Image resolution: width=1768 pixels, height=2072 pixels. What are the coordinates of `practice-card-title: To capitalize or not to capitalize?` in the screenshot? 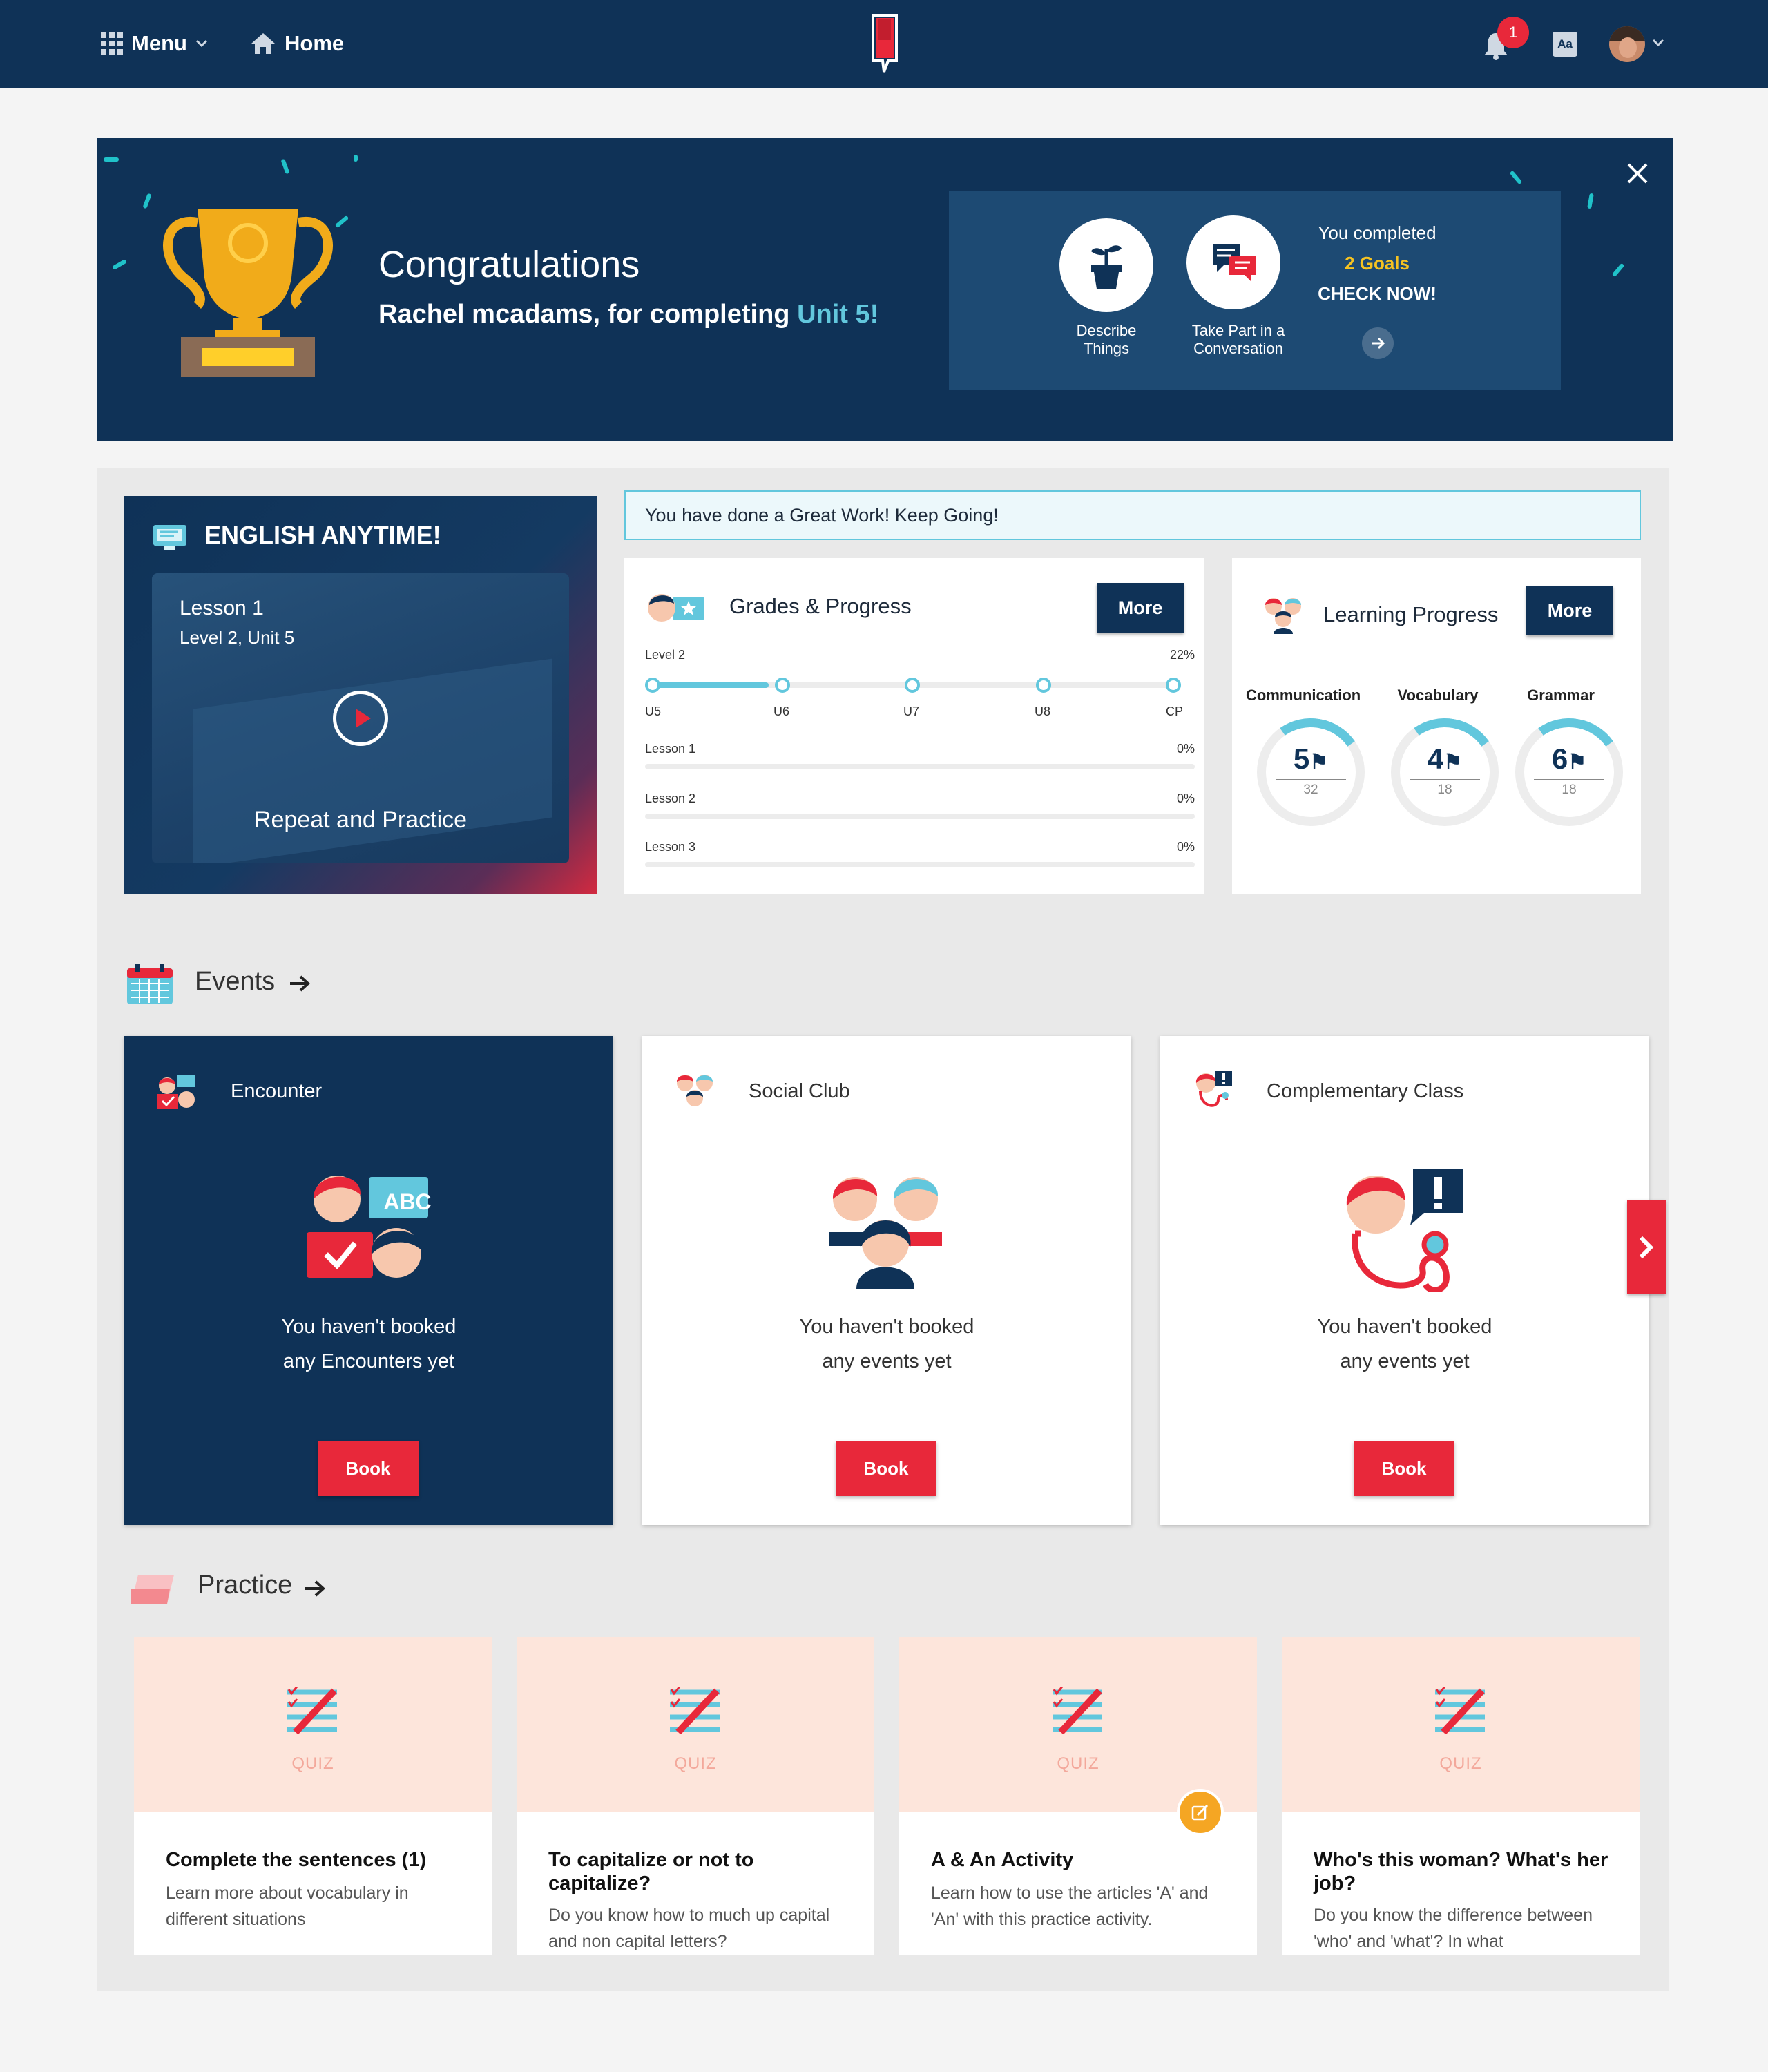 It's located at (651, 1871).